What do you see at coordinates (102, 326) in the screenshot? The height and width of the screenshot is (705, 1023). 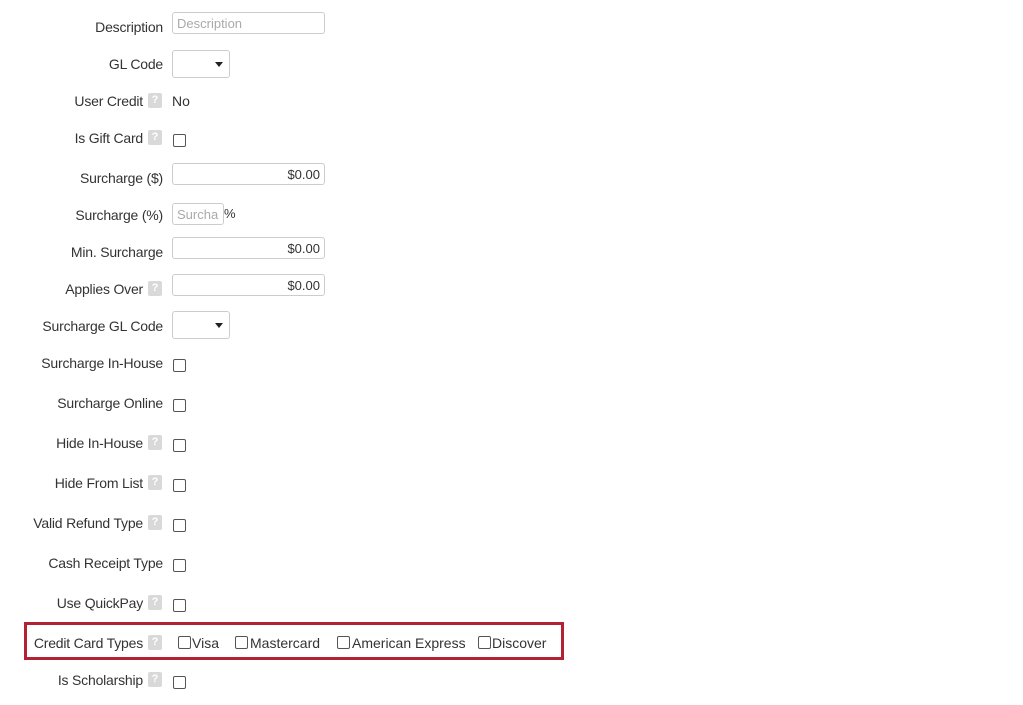 I see `surcharge-gl-code-label: Surcharge GL Code` at bounding box center [102, 326].